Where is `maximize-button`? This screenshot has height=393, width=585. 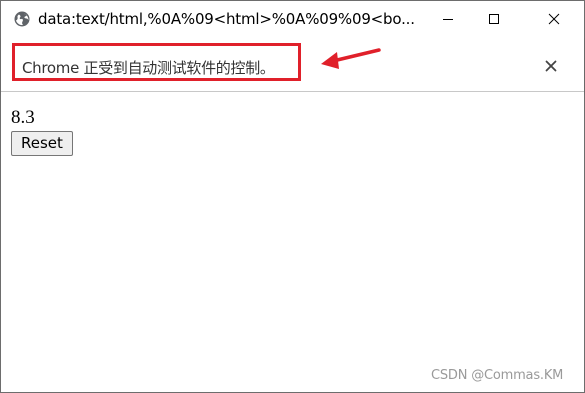
maximize-button is located at coordinates (494, 19).